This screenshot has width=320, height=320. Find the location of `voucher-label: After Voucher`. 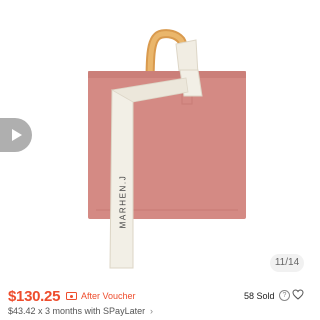

voucher-label: After Voucher is located at coordinates (108, 296).